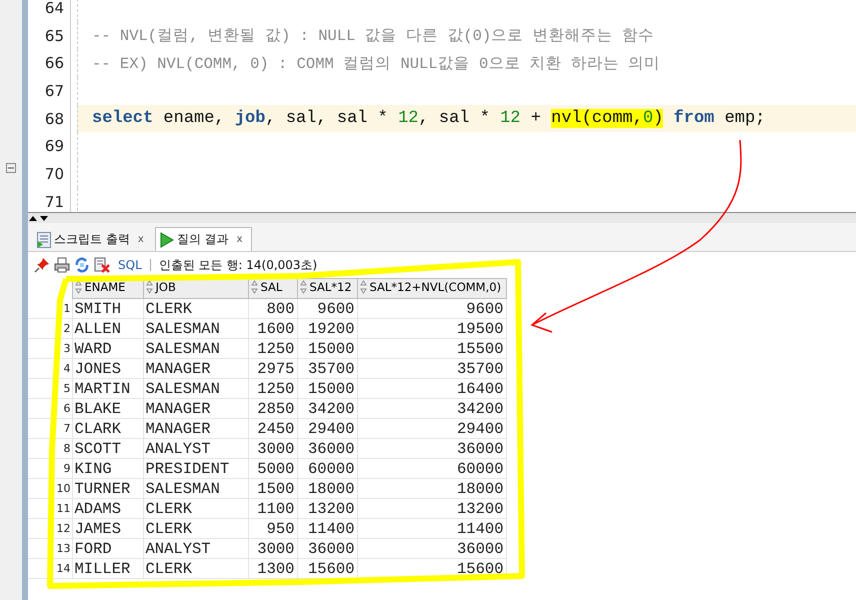  What do you see at coordinates (42, 265) in the screenshot?
I see `pin-icon` at bounding box center [42, 265].